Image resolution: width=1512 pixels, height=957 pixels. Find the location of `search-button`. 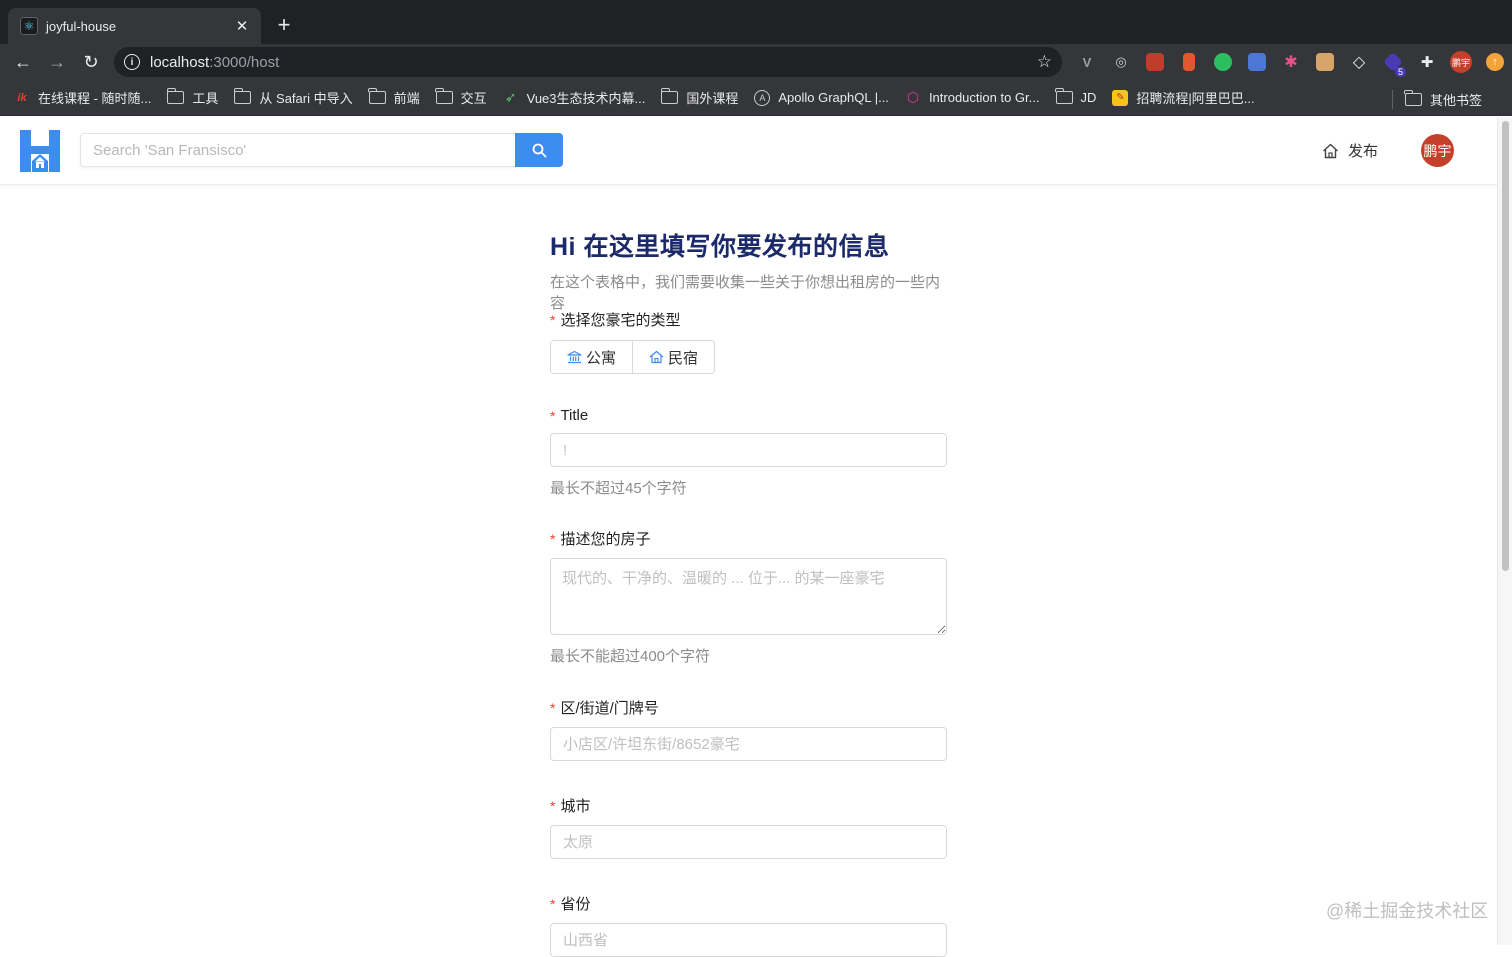

search-button is located at coordinates (539, 150).